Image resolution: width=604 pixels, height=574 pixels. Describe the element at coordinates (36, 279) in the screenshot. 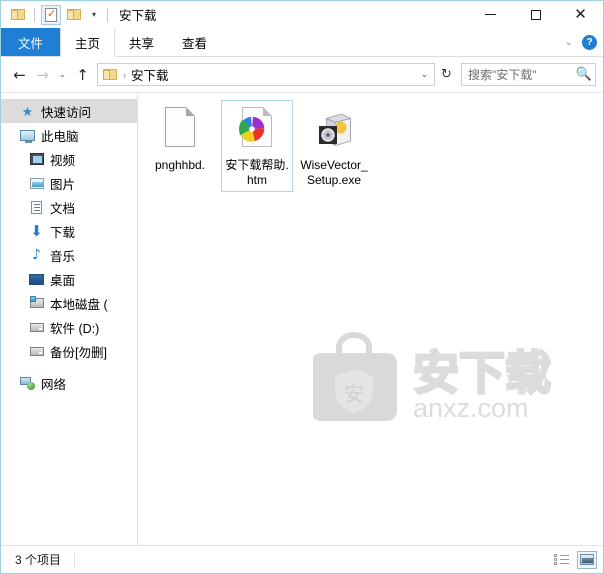

I see `desktop-icon` at that location.